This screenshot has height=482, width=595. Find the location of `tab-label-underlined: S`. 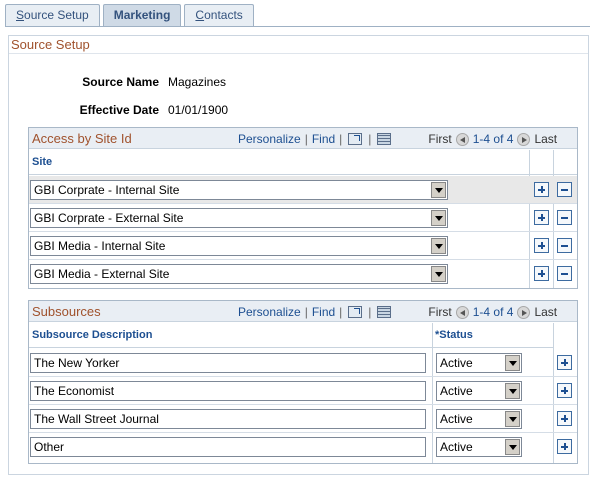

tab-label-underlined: S is located at coordinates (20, 15).